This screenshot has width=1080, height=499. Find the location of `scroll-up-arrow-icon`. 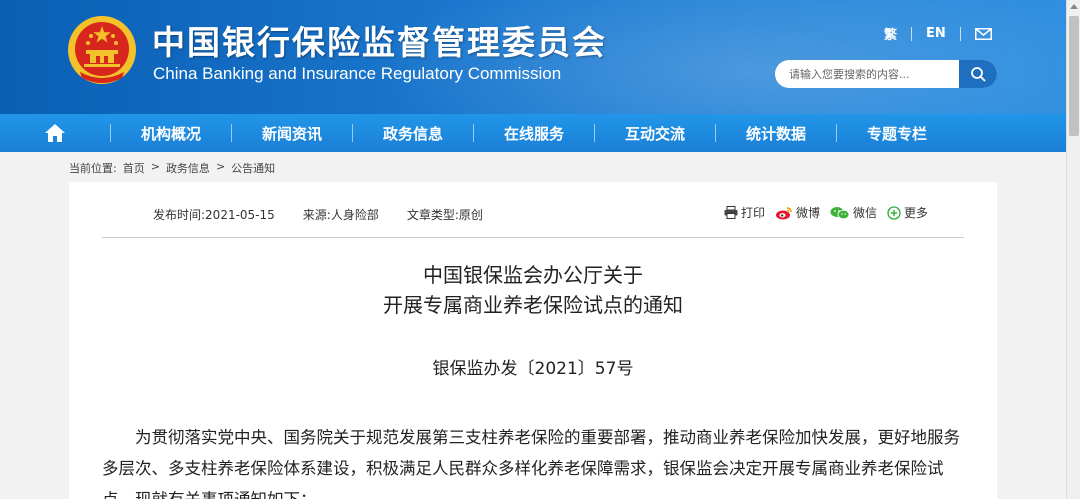

scroll-up-arrow-icon is located at coordinates (1074, 6).